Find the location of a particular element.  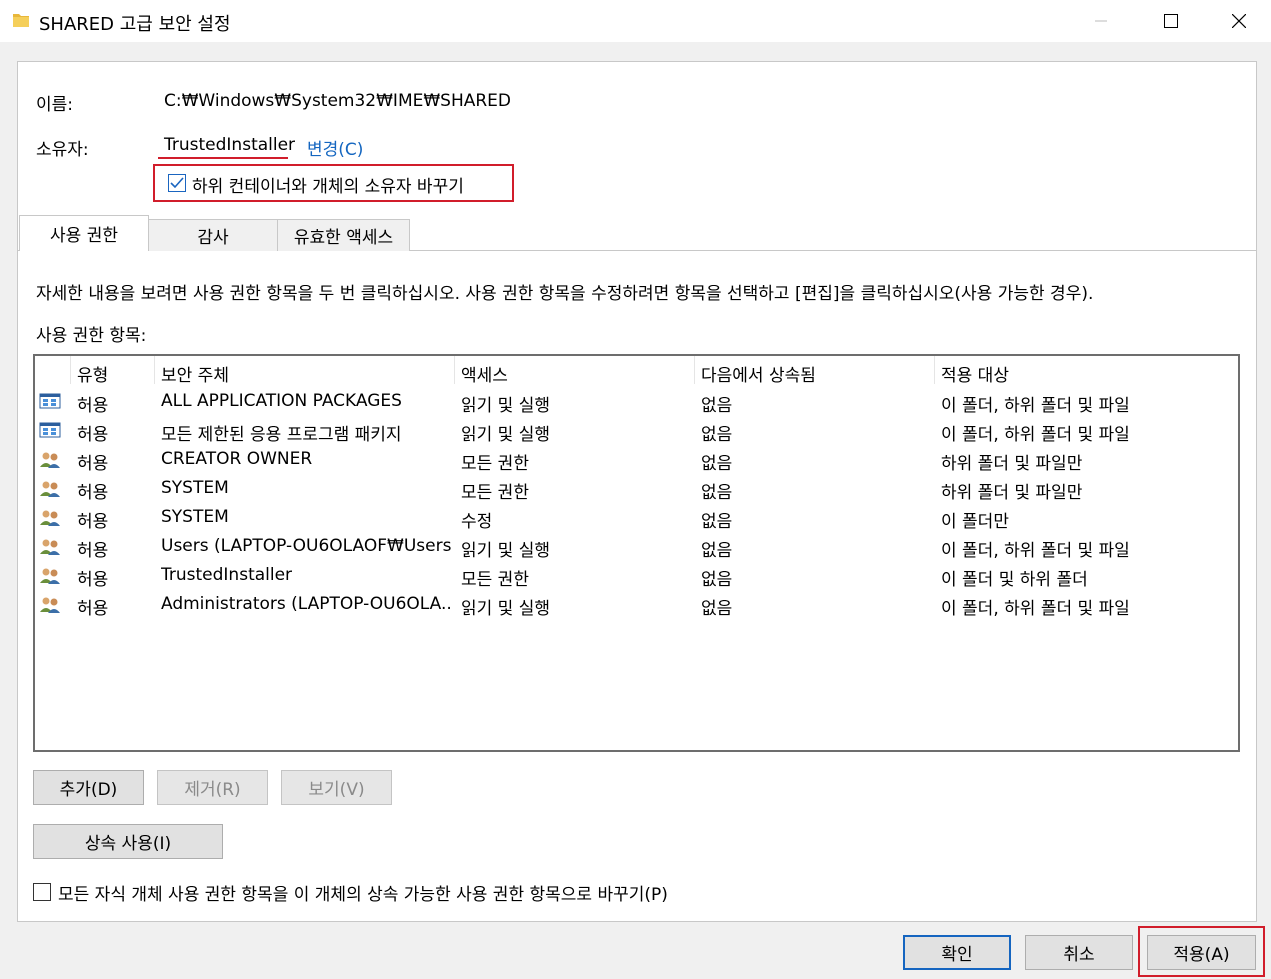

row-principal: 모든 제한된 응용 프로그램 패키지 is located at coordinates (281, 435).